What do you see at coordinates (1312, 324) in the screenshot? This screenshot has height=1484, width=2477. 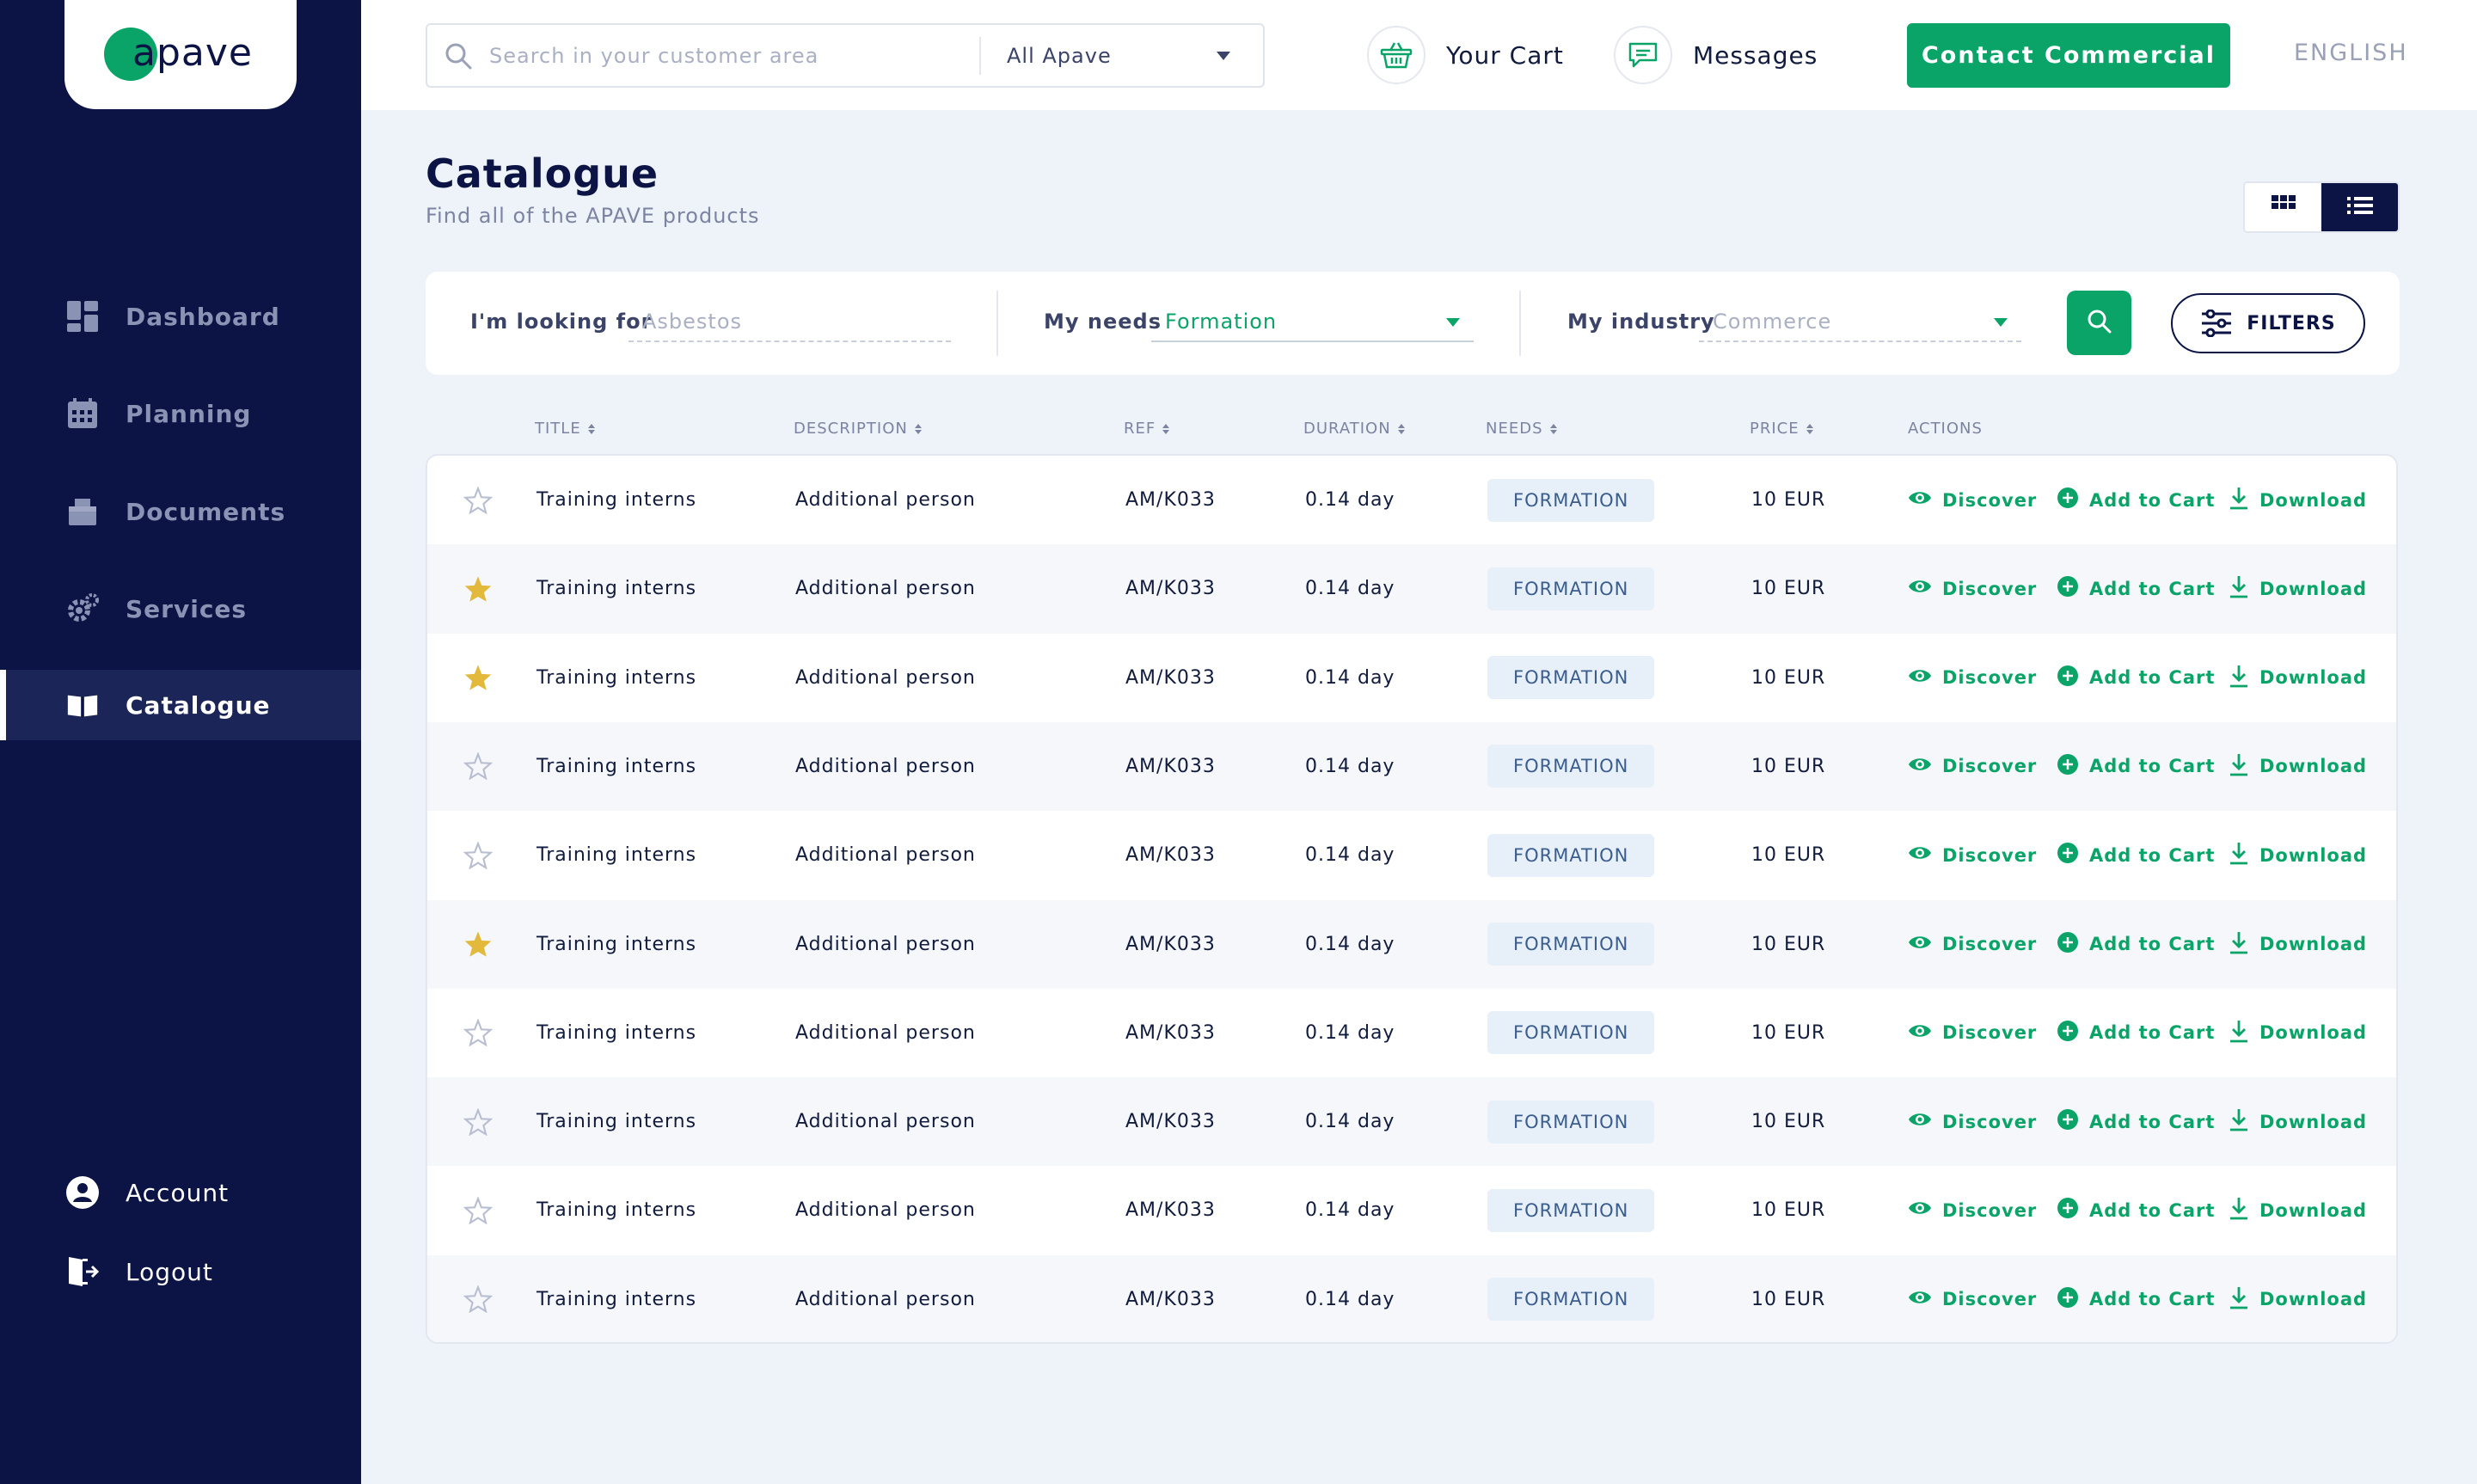 I see `needs-dropdown: Formation` at bounding box center [1312, 324].